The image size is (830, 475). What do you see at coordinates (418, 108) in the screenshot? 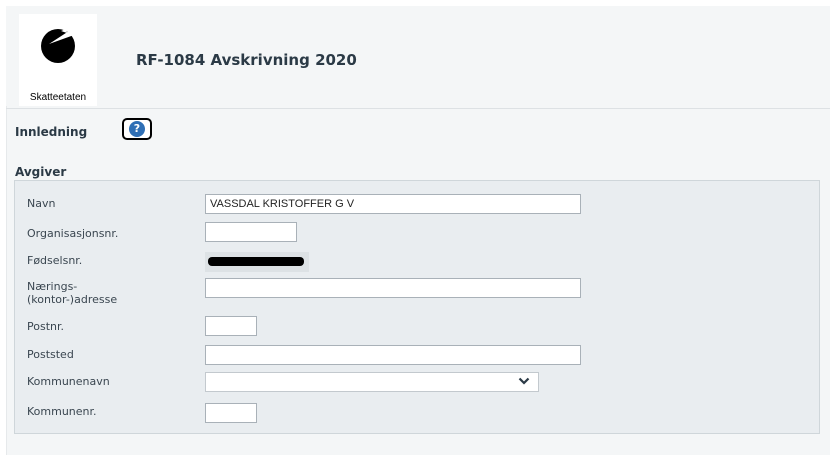
I see `header-divider` at bounding box center [418, 108].